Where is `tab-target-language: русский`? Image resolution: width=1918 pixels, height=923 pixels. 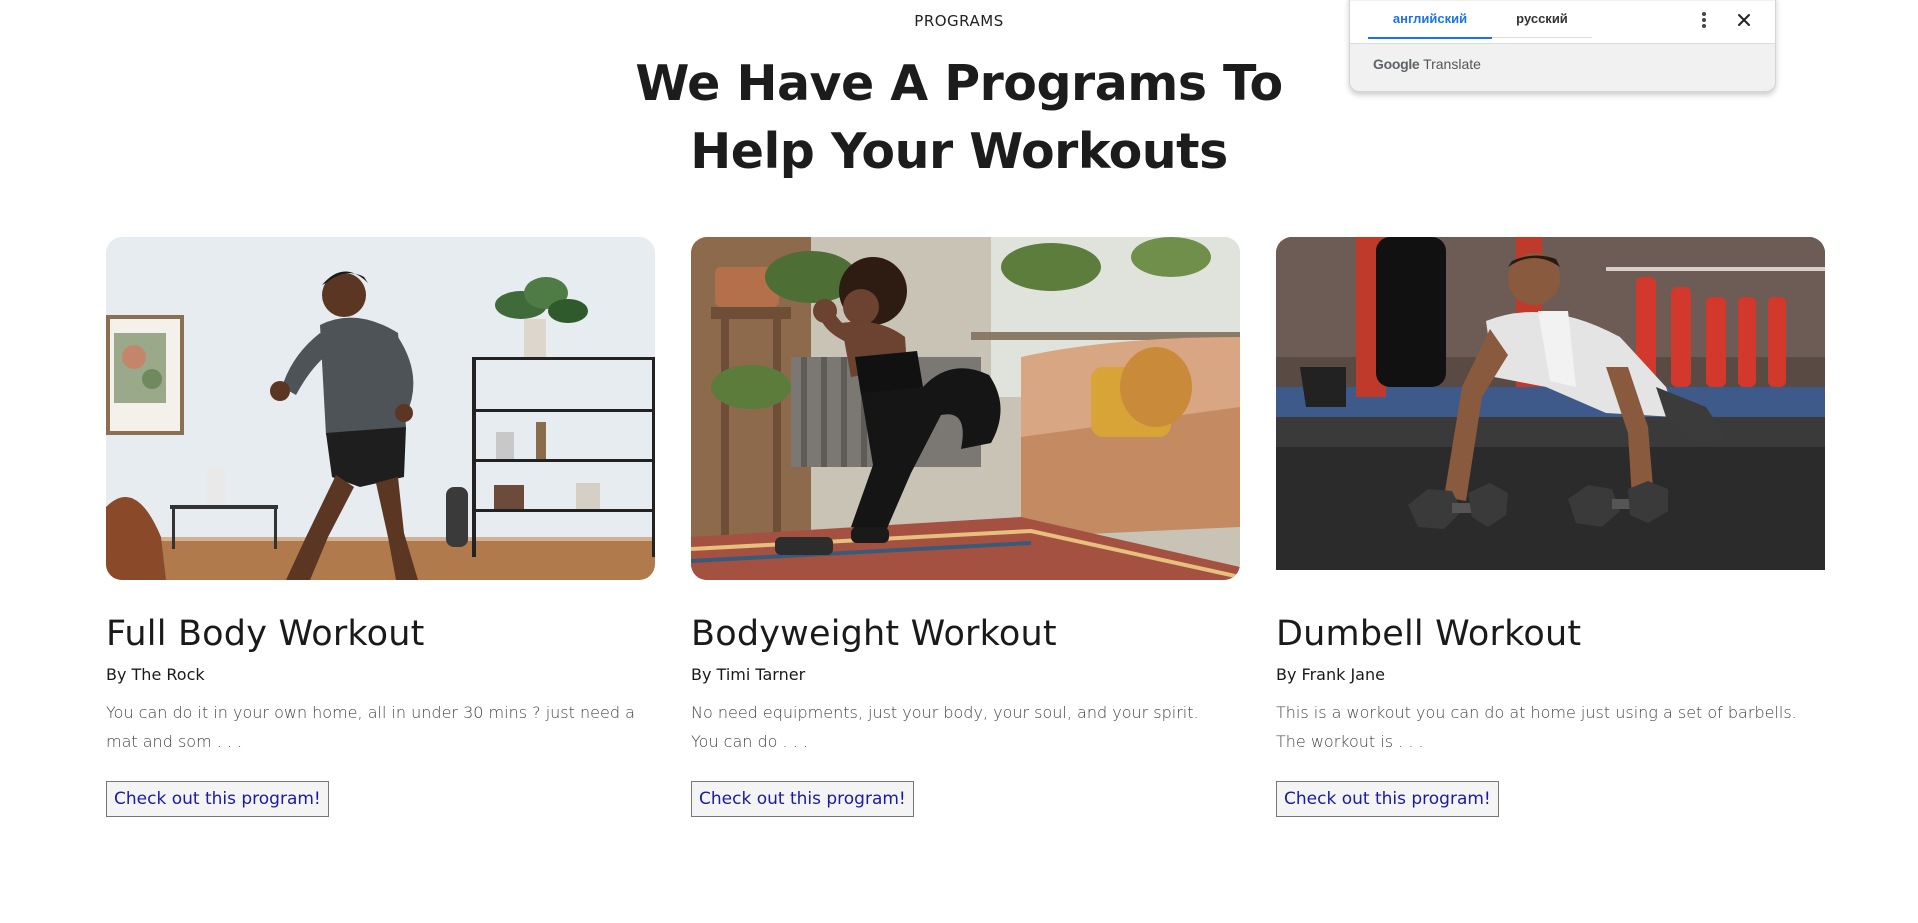 tab-target-language: русский is located at coordinates (1542, 22).